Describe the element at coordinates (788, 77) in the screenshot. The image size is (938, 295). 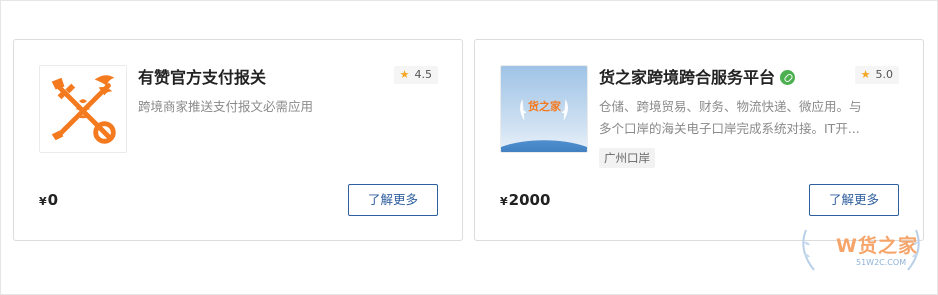
I see `verified-icon` at that location.